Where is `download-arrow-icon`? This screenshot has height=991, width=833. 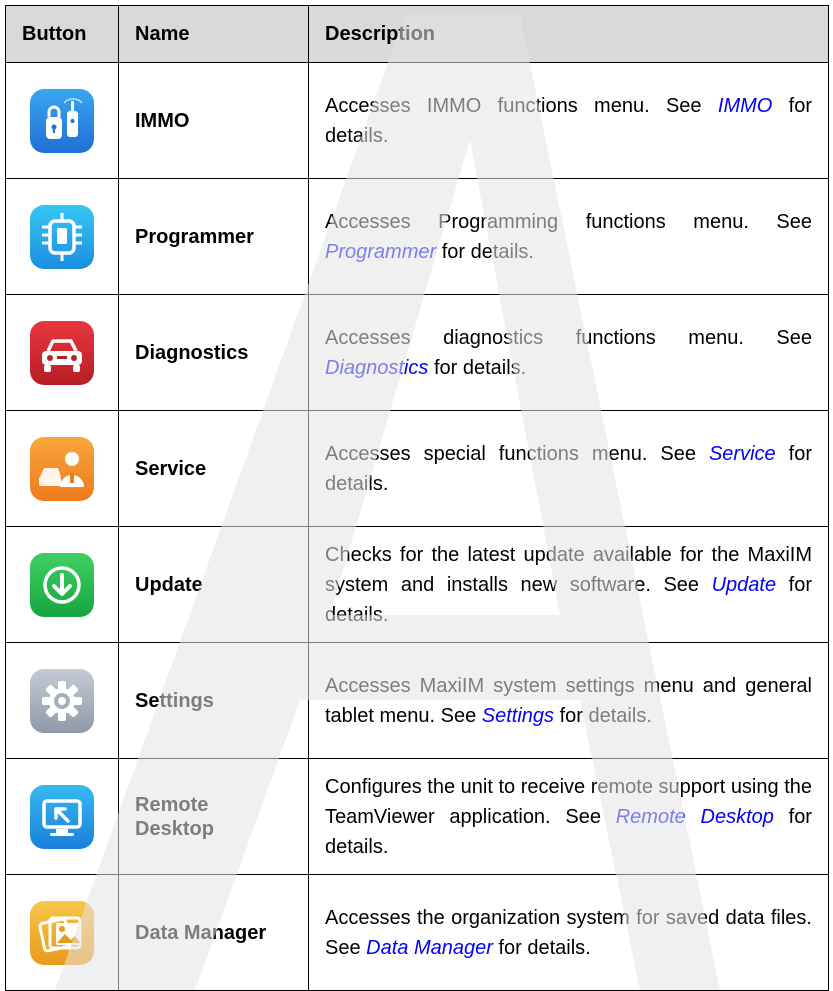 download-arrow-icon is located at coordinates (62, 584).